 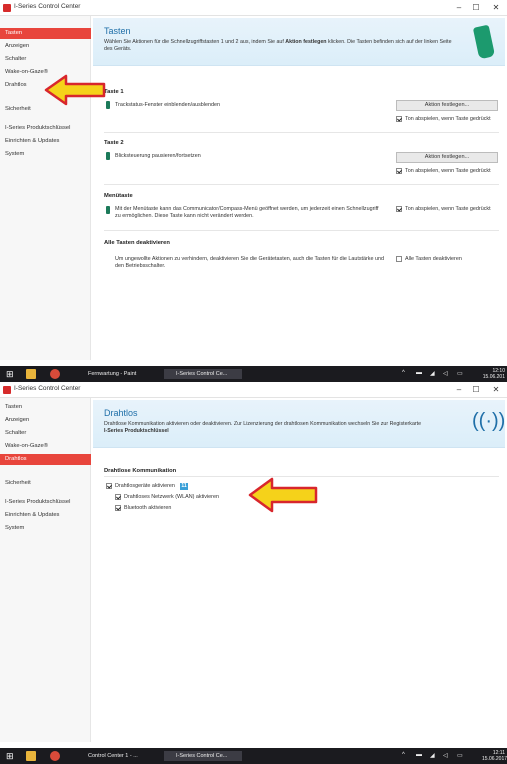 What do you see at coordinates (114, 143) in the screenshot?
I see `taste2-heading: Taste 2` at bounding box center [114, 143].